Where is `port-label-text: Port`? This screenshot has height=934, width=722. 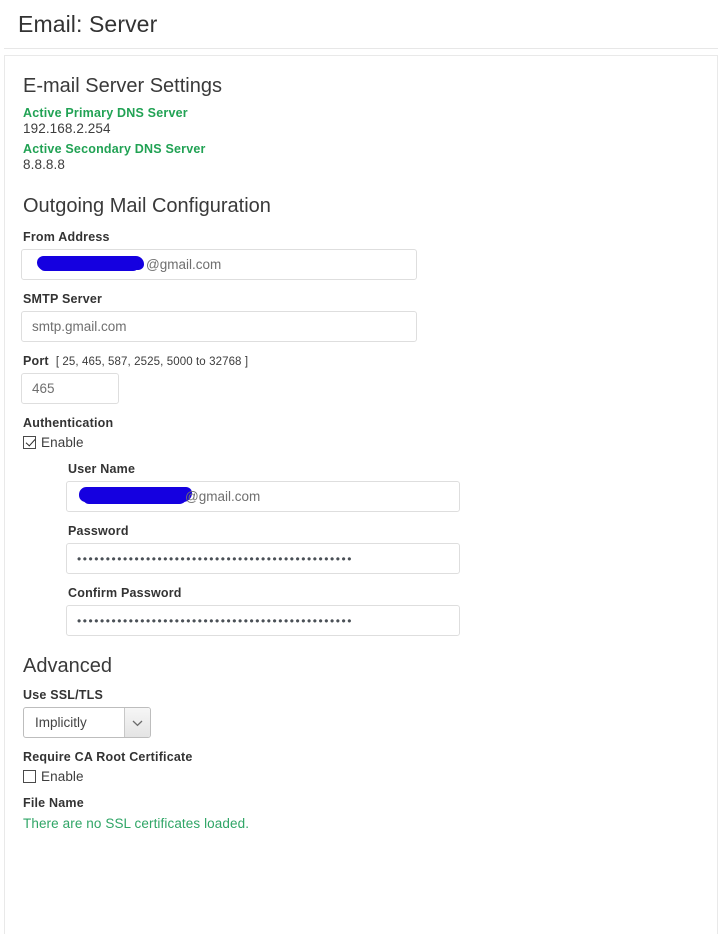
port-label-text: Port is located at coordinates (36, 361).